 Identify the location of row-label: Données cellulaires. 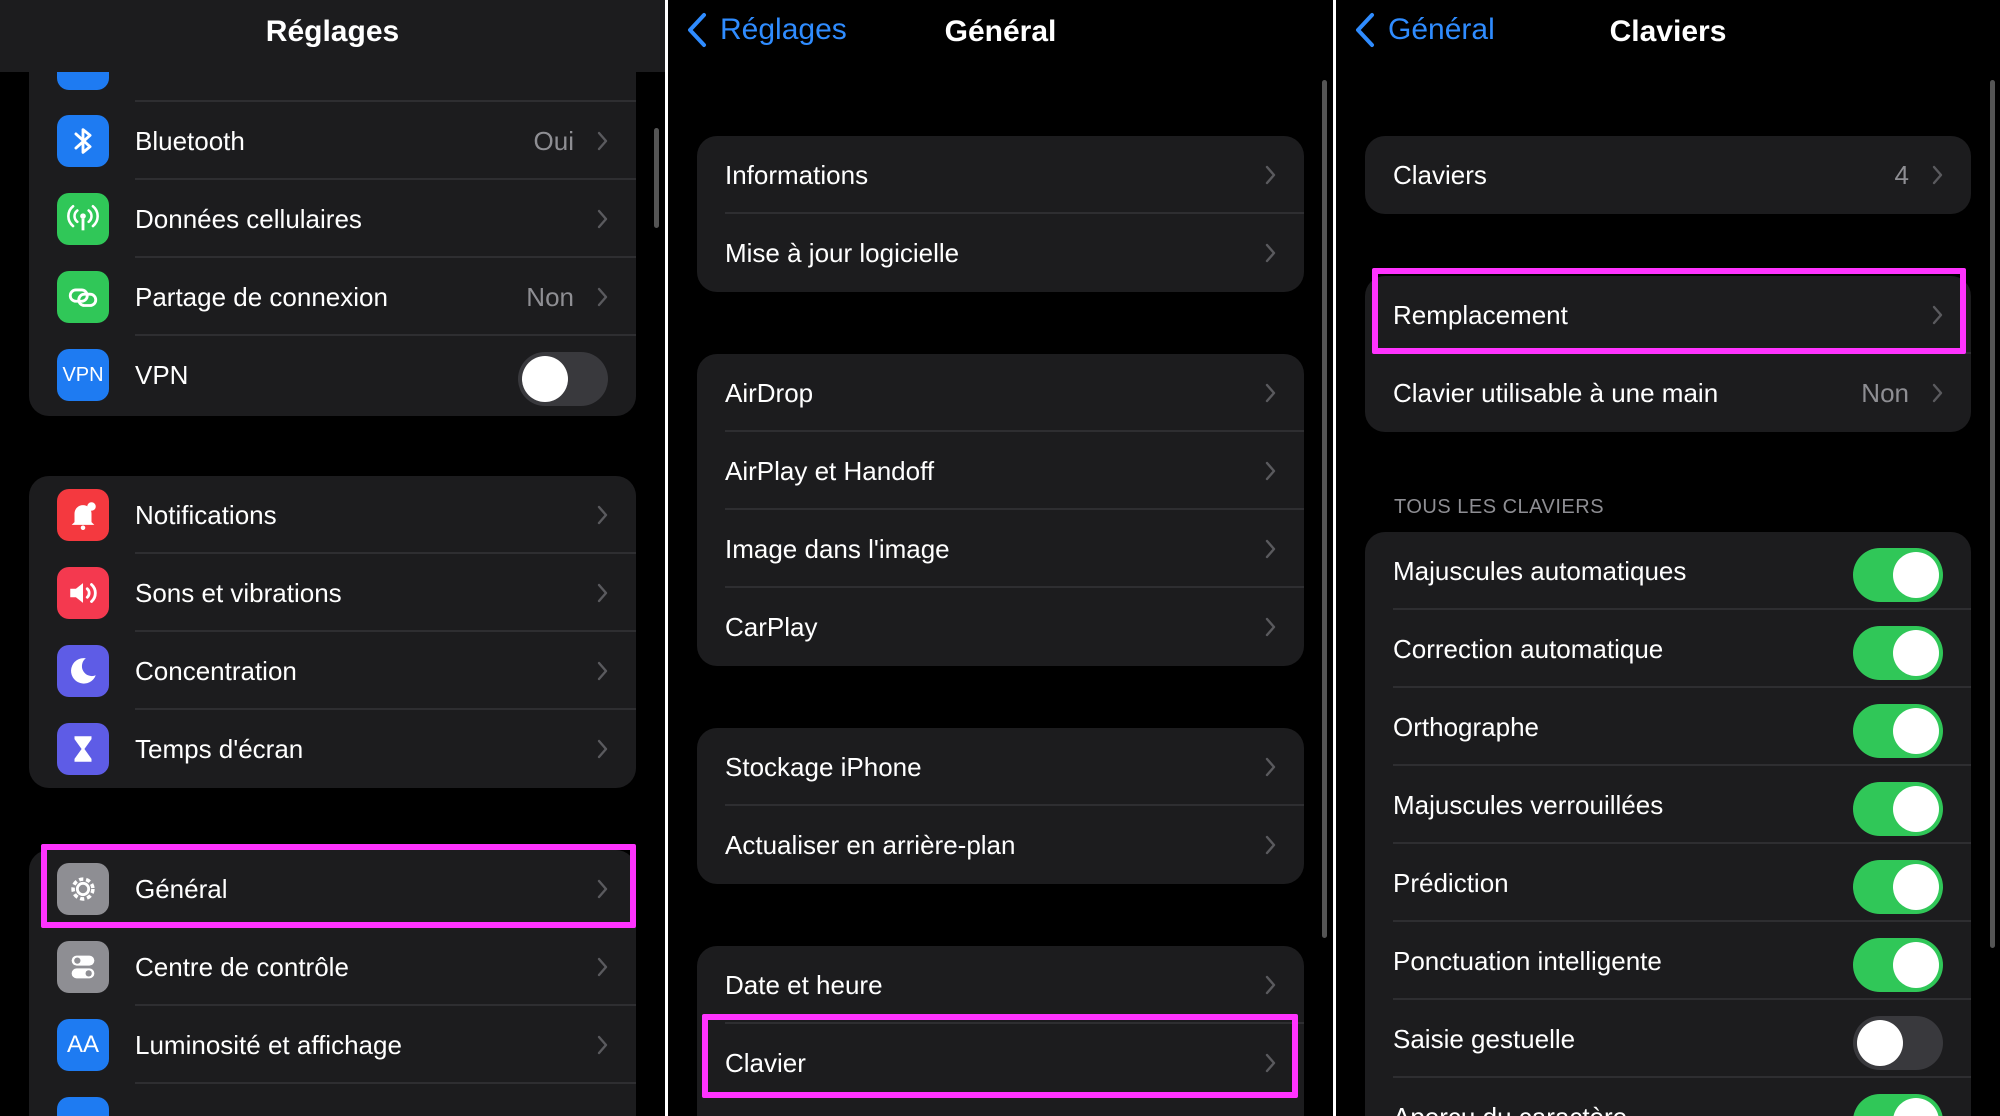
(248, 218).